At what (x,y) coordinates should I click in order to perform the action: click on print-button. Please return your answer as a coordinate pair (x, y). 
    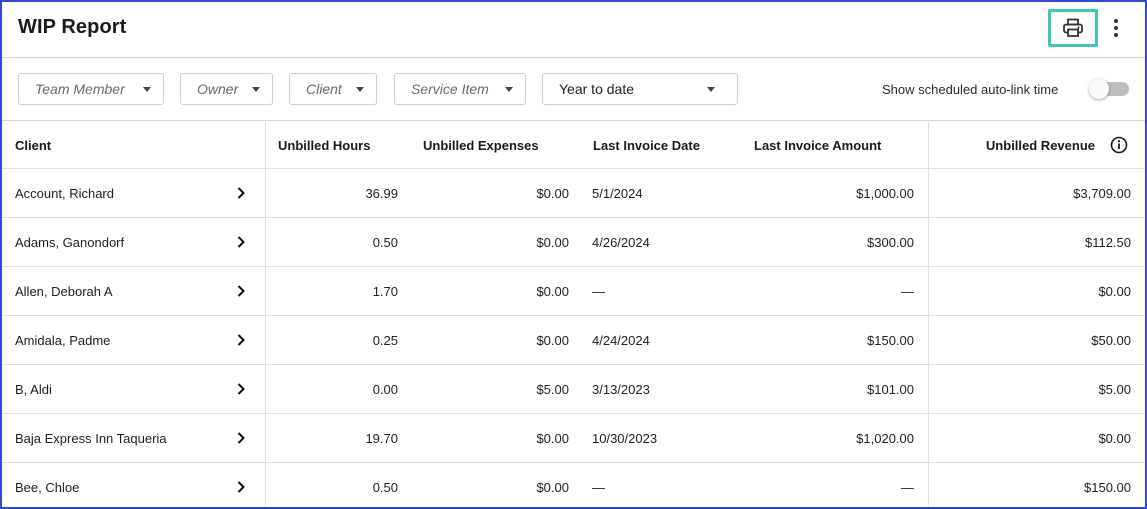
    Looking at the image, I should click on (1073, 28).